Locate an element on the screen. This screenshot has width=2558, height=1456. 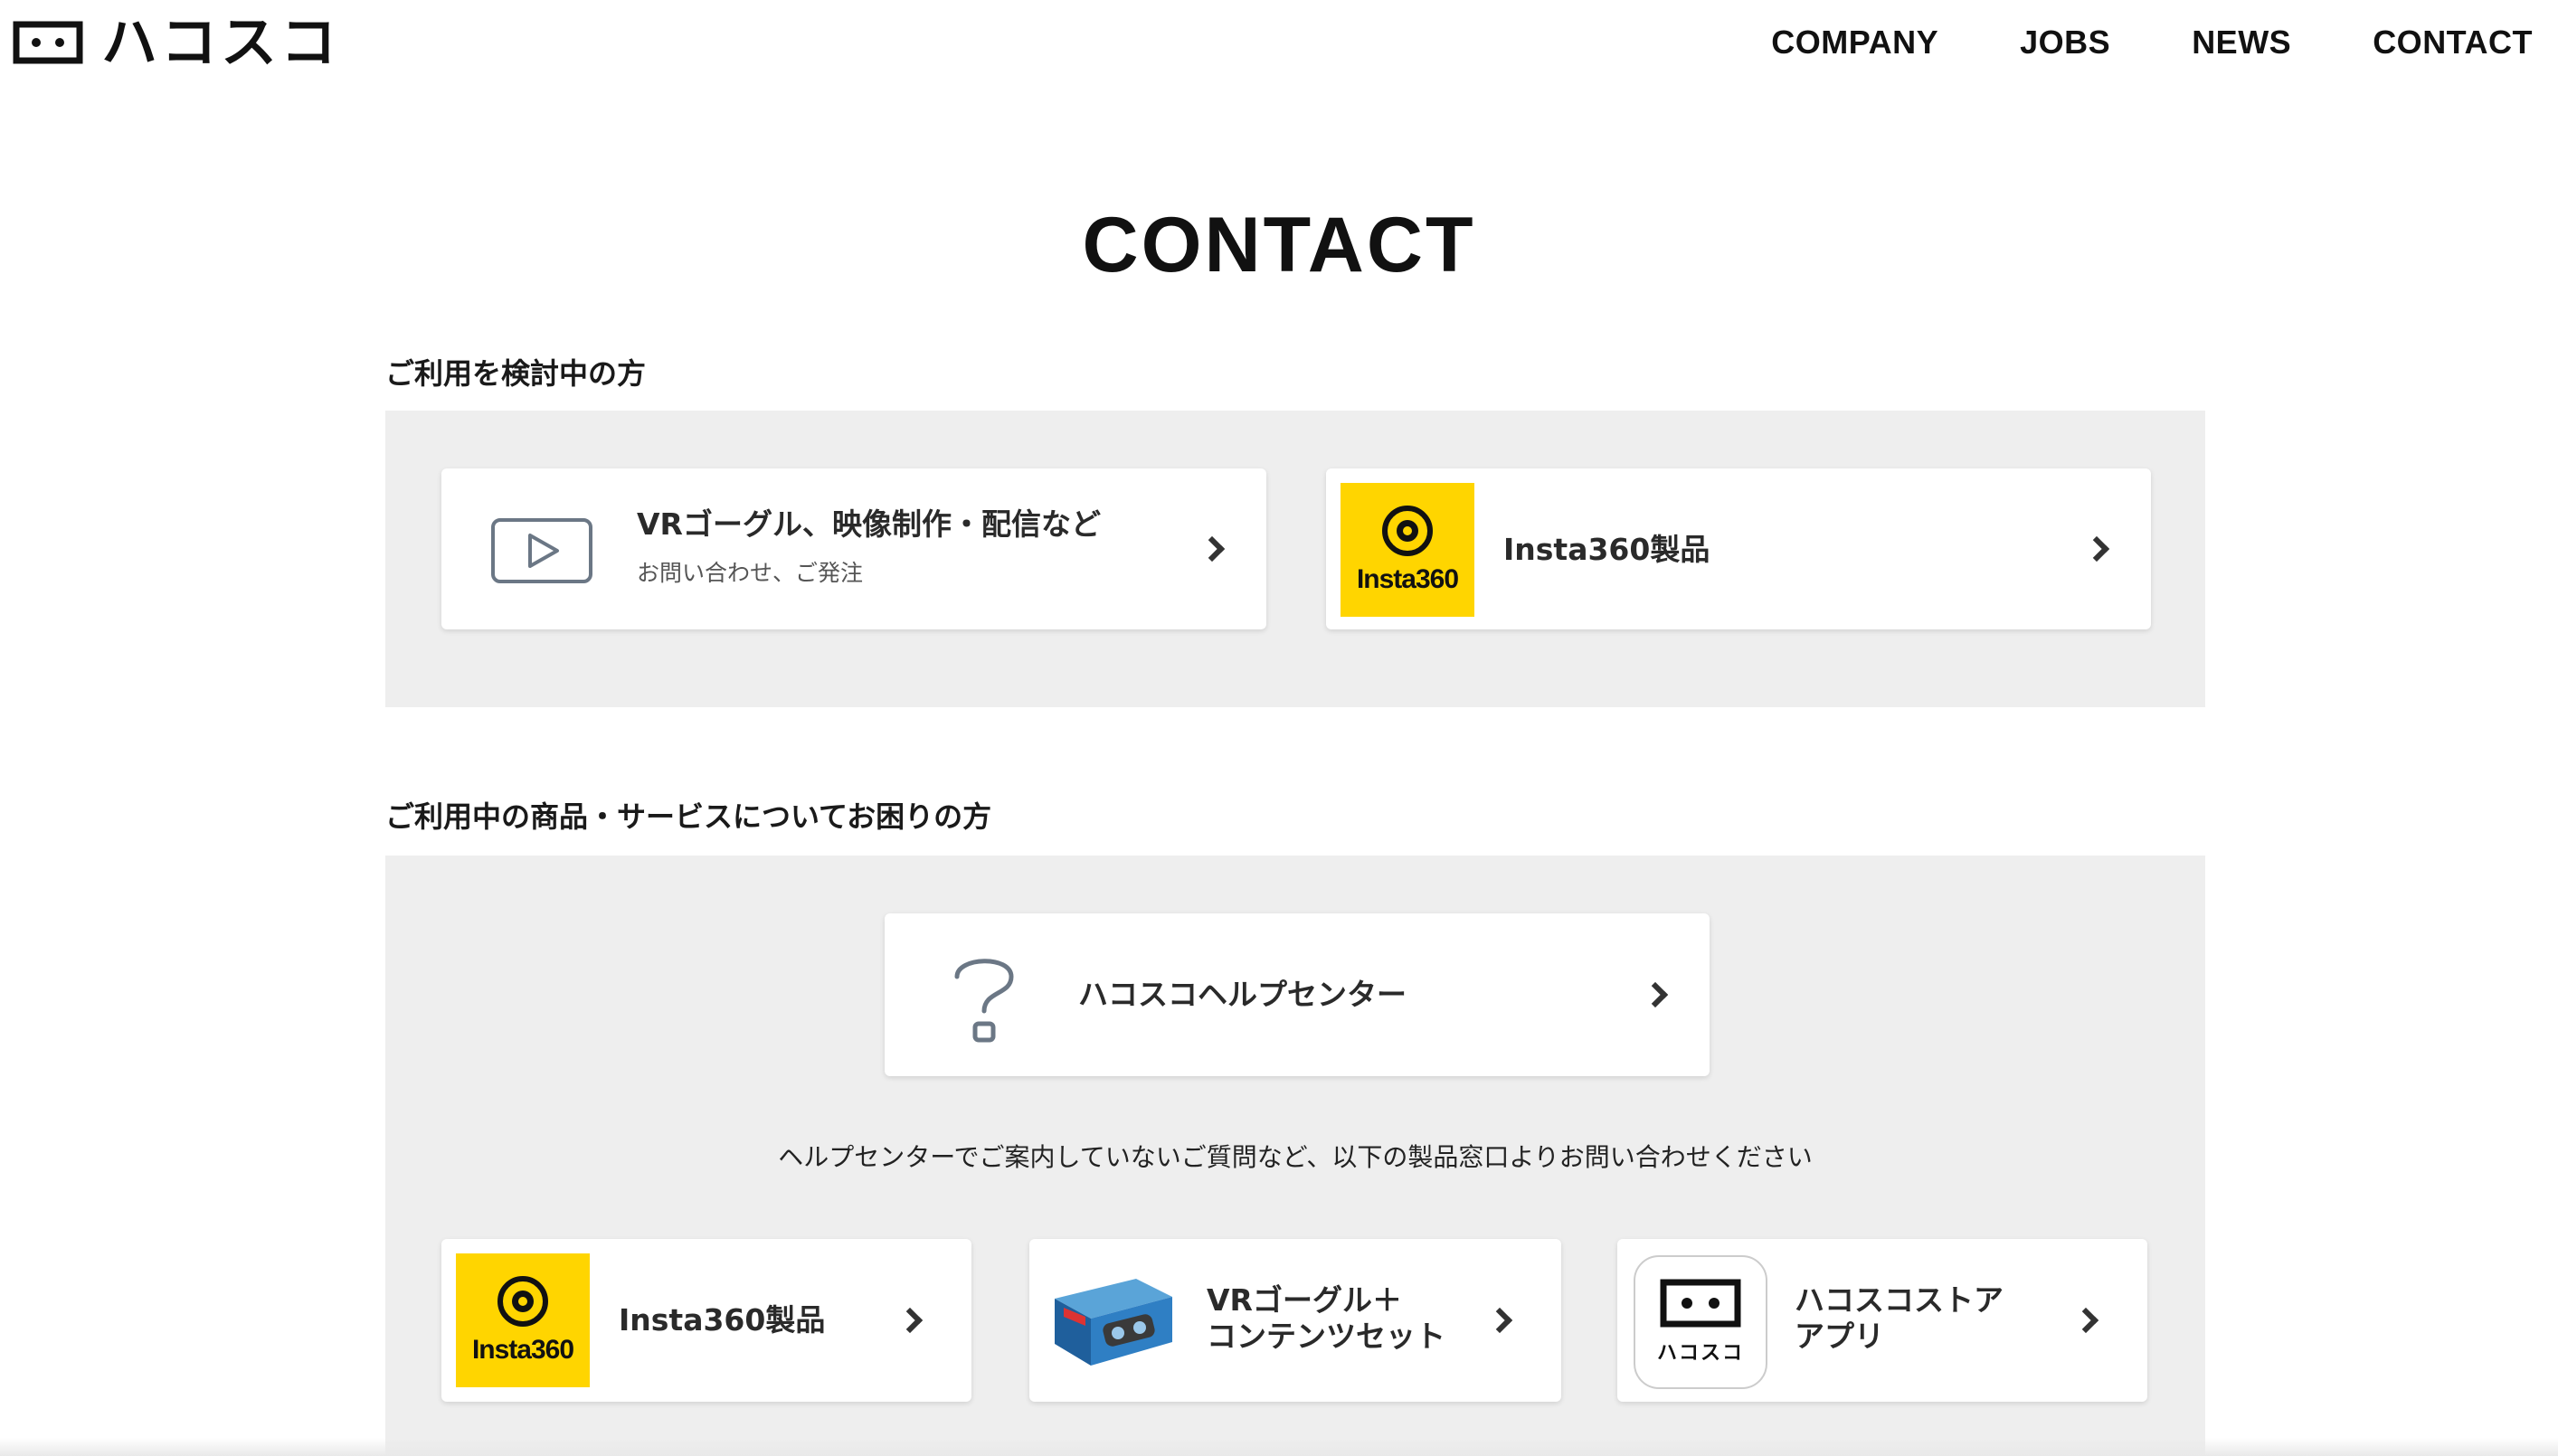
section-heading-current-users: ご利用中の商品・サービスについてお困りの方 is located at coordinates (688, 817).